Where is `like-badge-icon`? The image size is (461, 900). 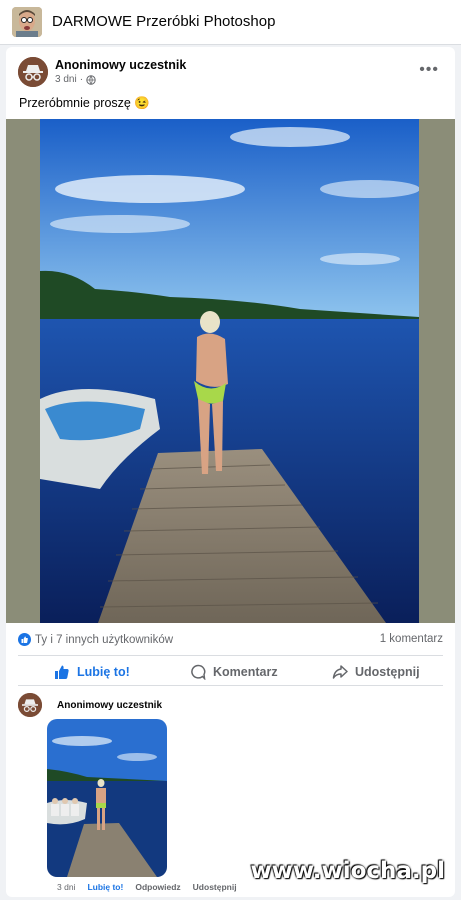
like-badge-icon is located at coordinates (24, 639).